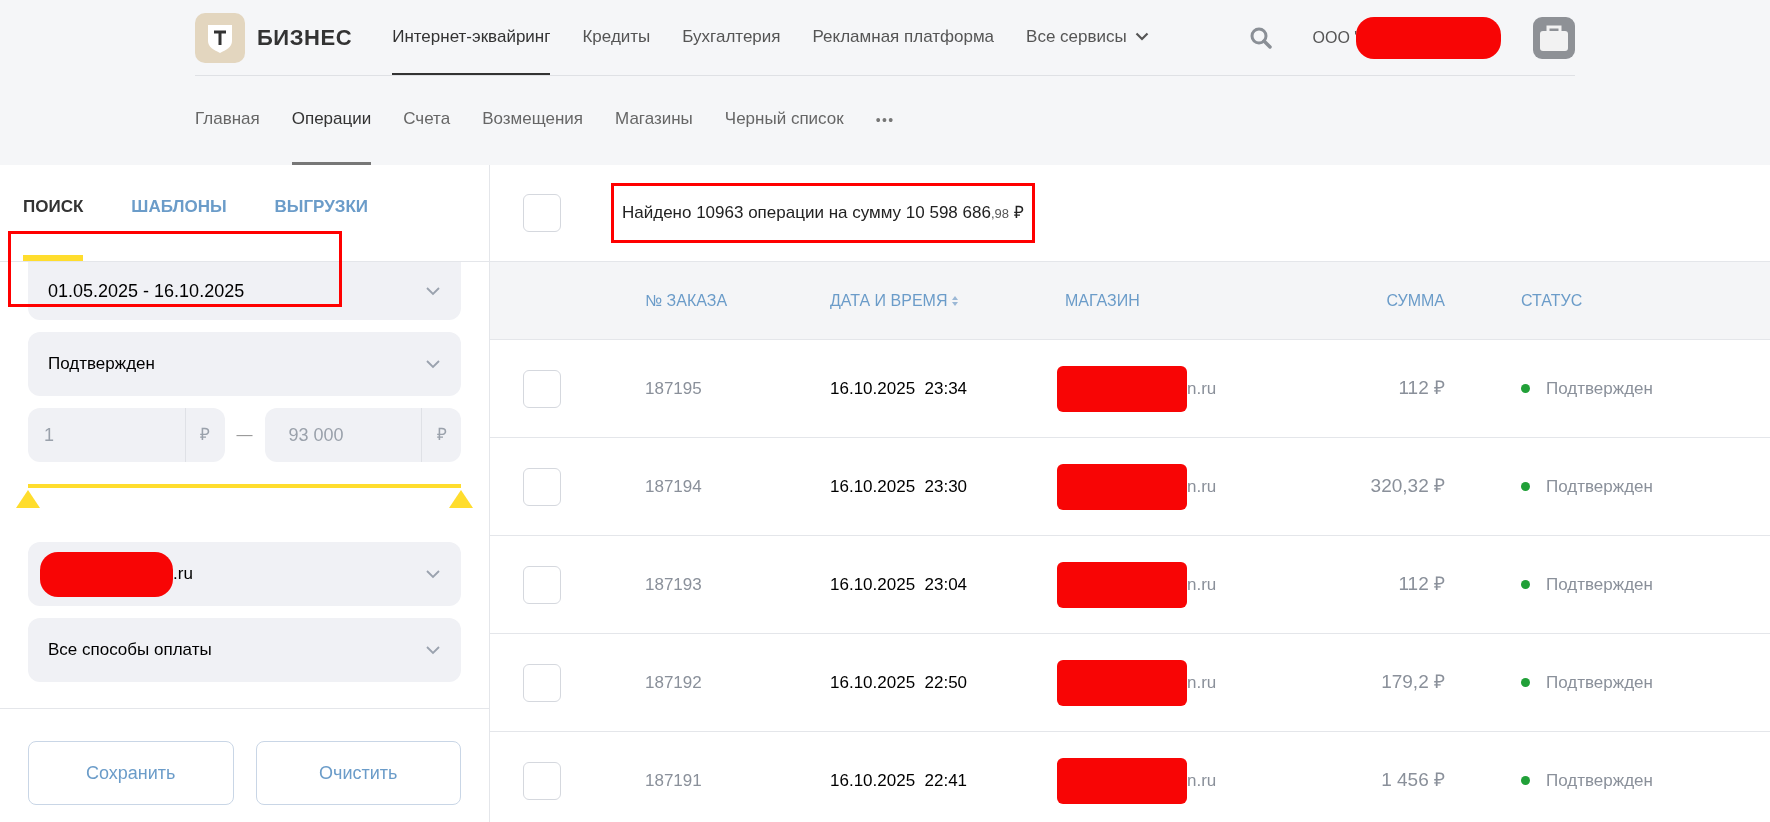  I want to click on order-number: 187192, so click(673, 682).